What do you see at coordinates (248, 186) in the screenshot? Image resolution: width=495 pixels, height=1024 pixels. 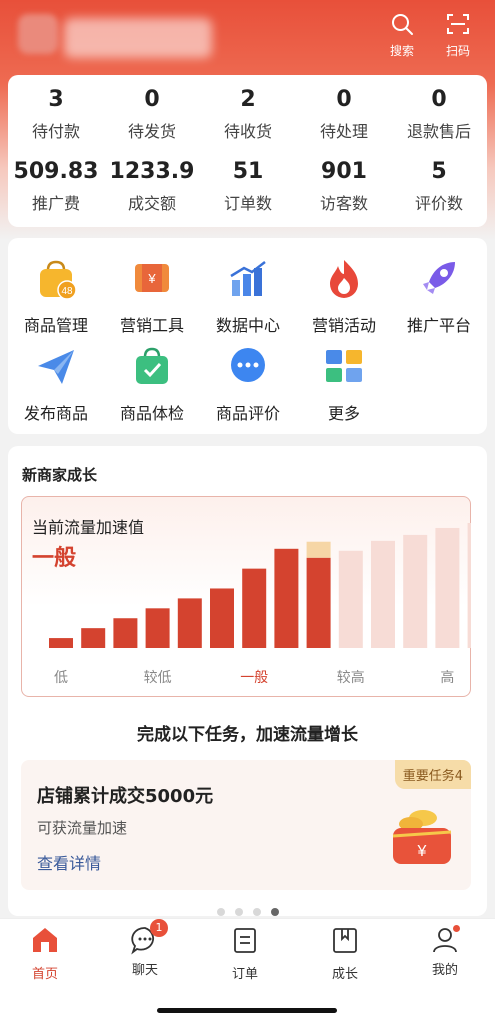 I see `stat-order-count: 51 订单数` at bounding box center [248, 186].